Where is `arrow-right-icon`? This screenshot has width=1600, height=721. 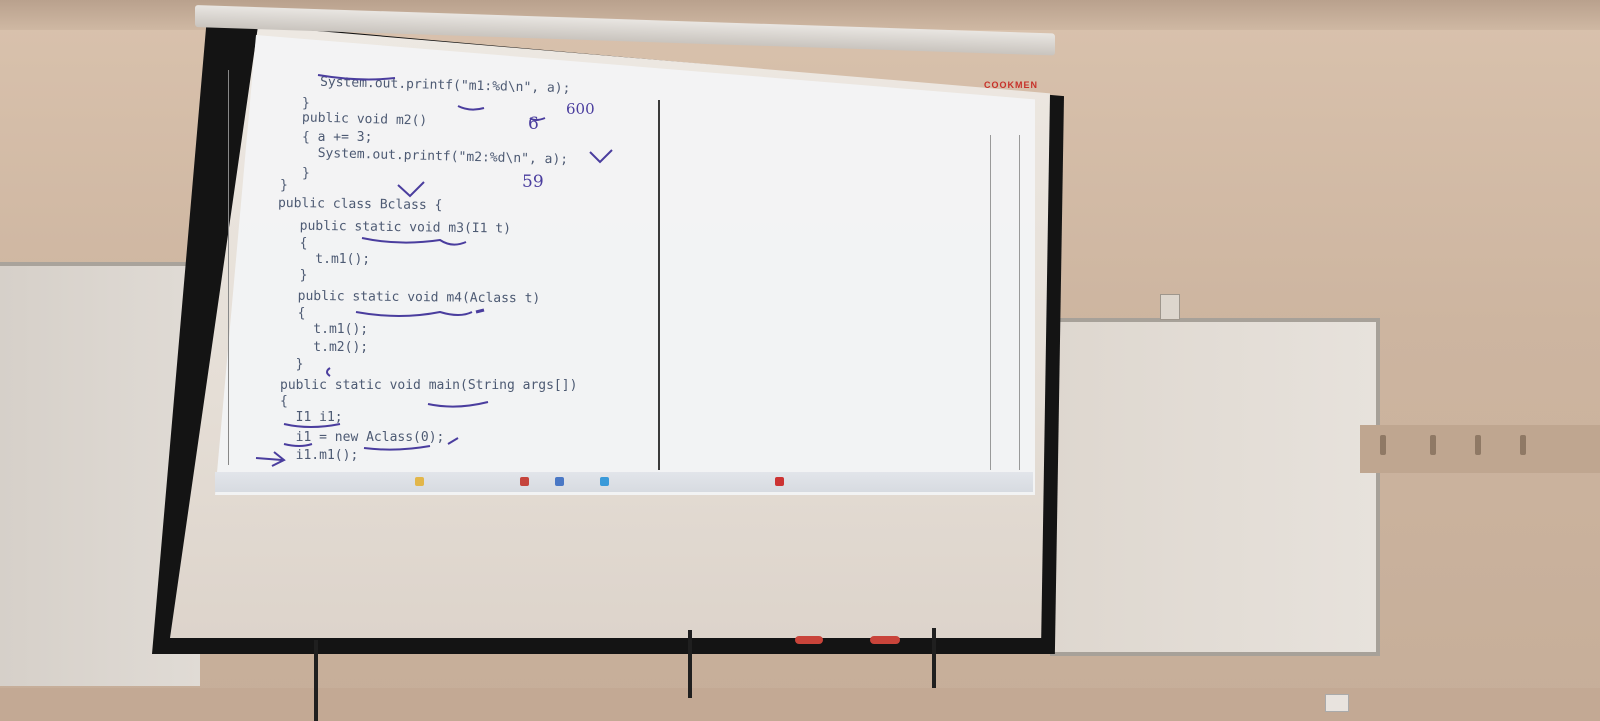 arrow-right-icon is located at coordinates (270, 459).